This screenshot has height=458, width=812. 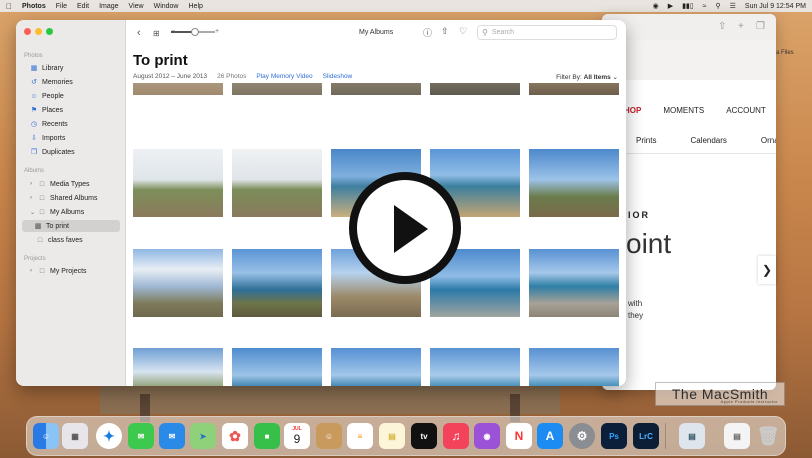 What do you see at coordinates (392, 436) in the screenshot?
I see `notes-icon: ▤` at bounding box center [392, 436].